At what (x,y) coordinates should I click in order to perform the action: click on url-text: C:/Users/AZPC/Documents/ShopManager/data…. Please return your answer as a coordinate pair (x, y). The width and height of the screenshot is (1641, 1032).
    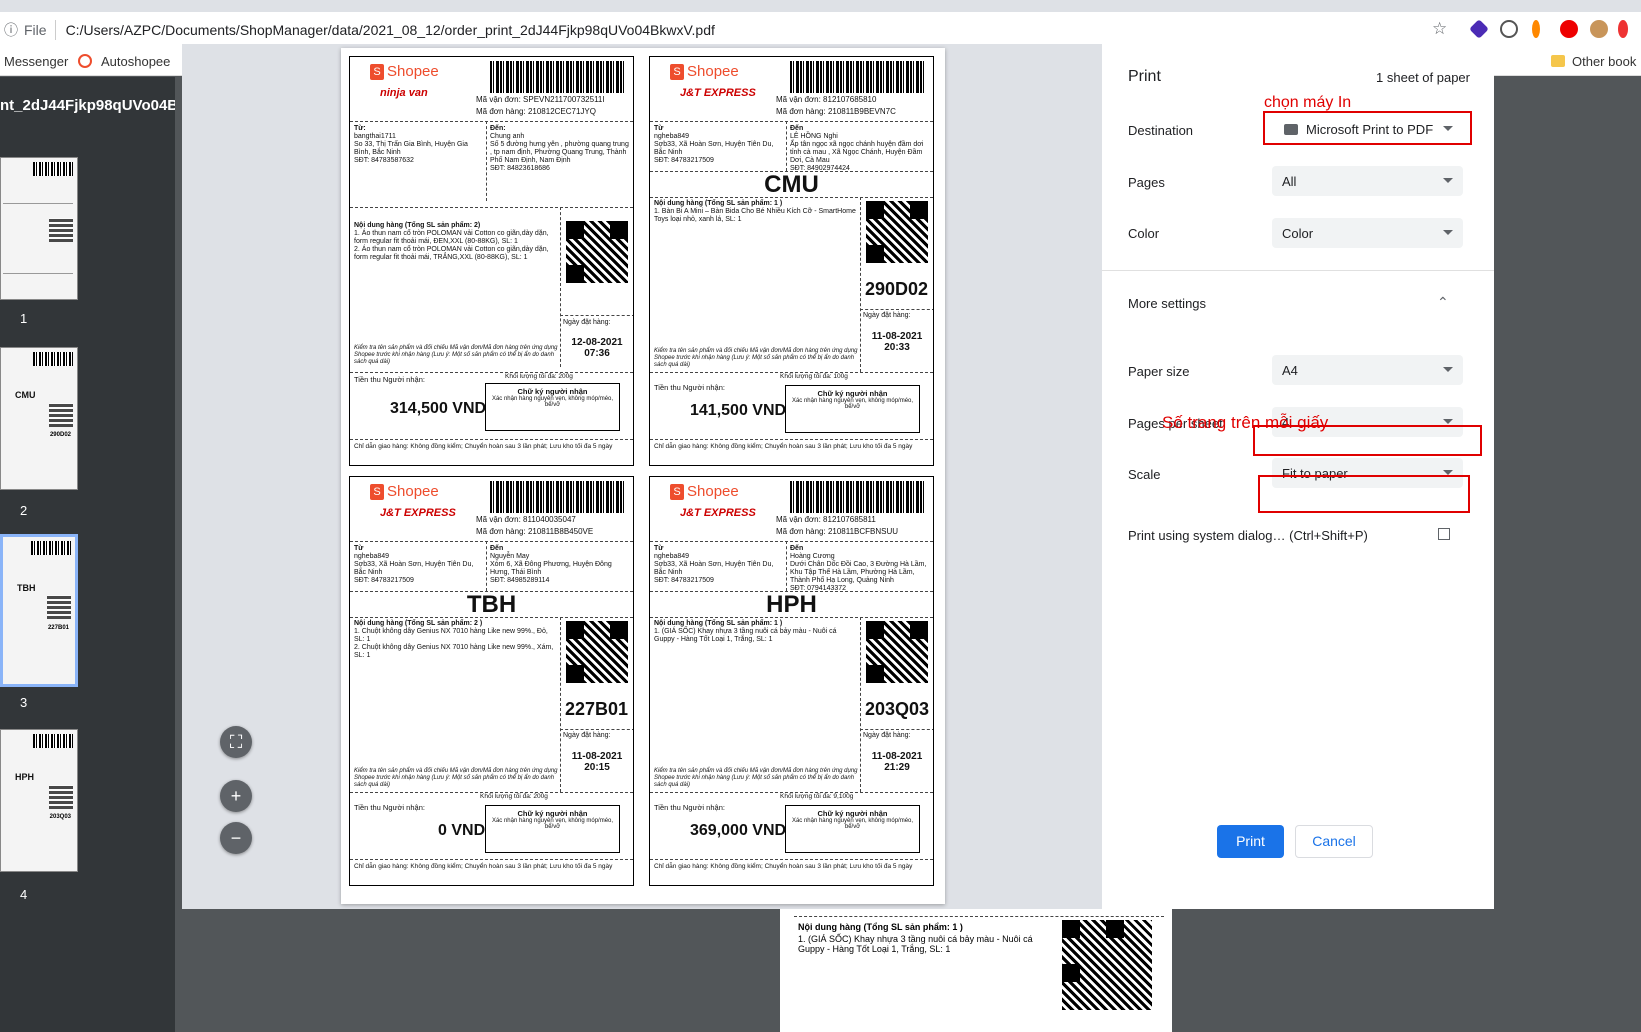
    Looking at the image, I should click on (390, 30).